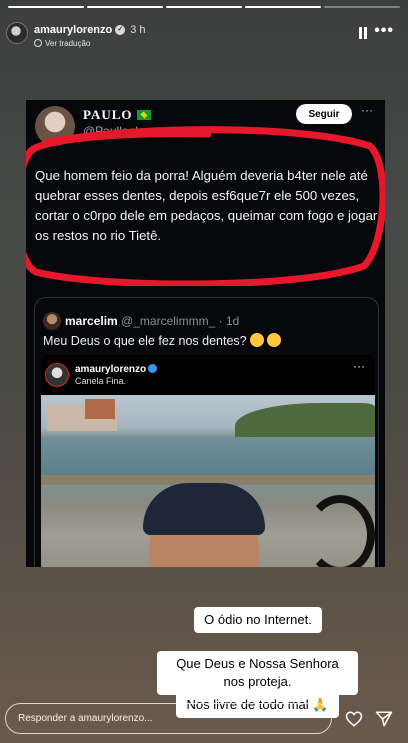 The image size is (408, 743). I want to click on globe-icon, so click(38, 43).